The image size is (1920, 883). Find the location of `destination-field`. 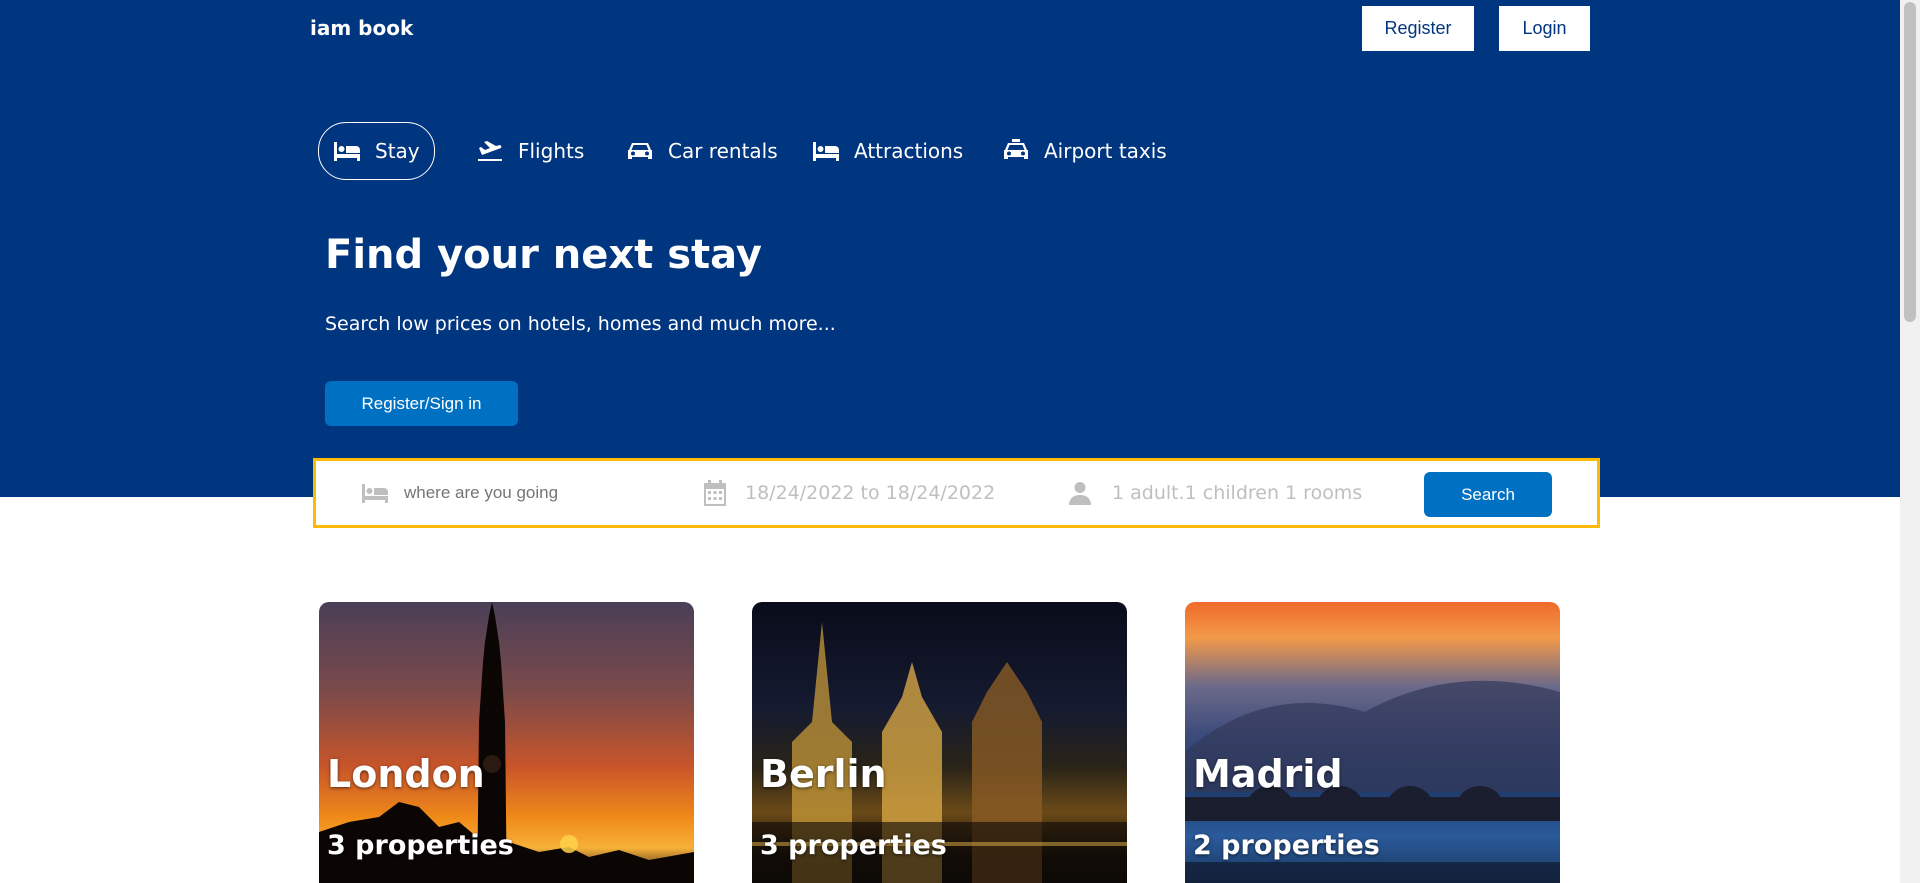

destination-field is located at coordinates (507, 493).